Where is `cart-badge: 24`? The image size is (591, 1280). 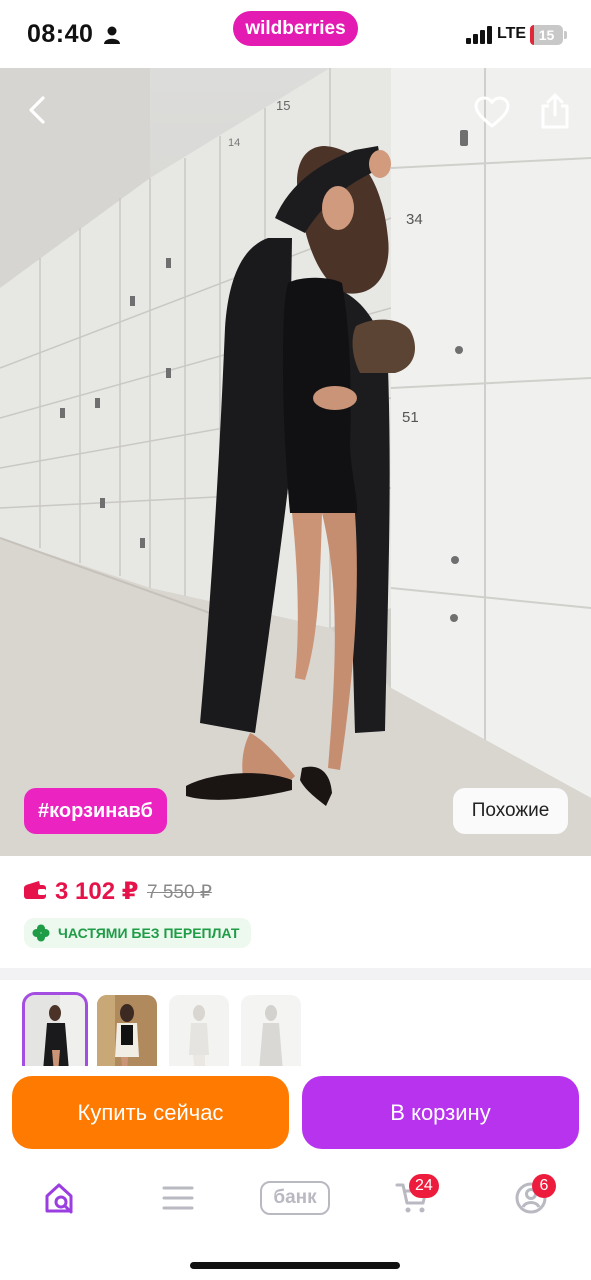
cart-badge: 24 is located at coordinates (424, 1186).